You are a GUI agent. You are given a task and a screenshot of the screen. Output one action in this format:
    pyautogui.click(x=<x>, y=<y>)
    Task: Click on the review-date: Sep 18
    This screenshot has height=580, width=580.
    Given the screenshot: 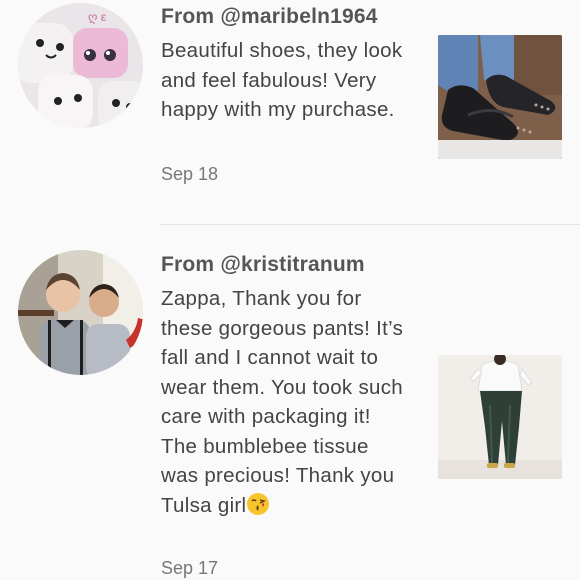 What is the action you would take?
    pyautogui.click(x=190, y=174)
    